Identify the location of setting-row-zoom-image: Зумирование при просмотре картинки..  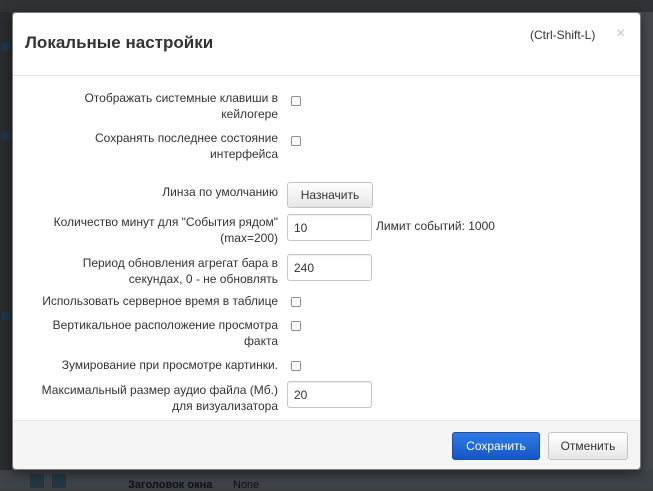
(327, 366).